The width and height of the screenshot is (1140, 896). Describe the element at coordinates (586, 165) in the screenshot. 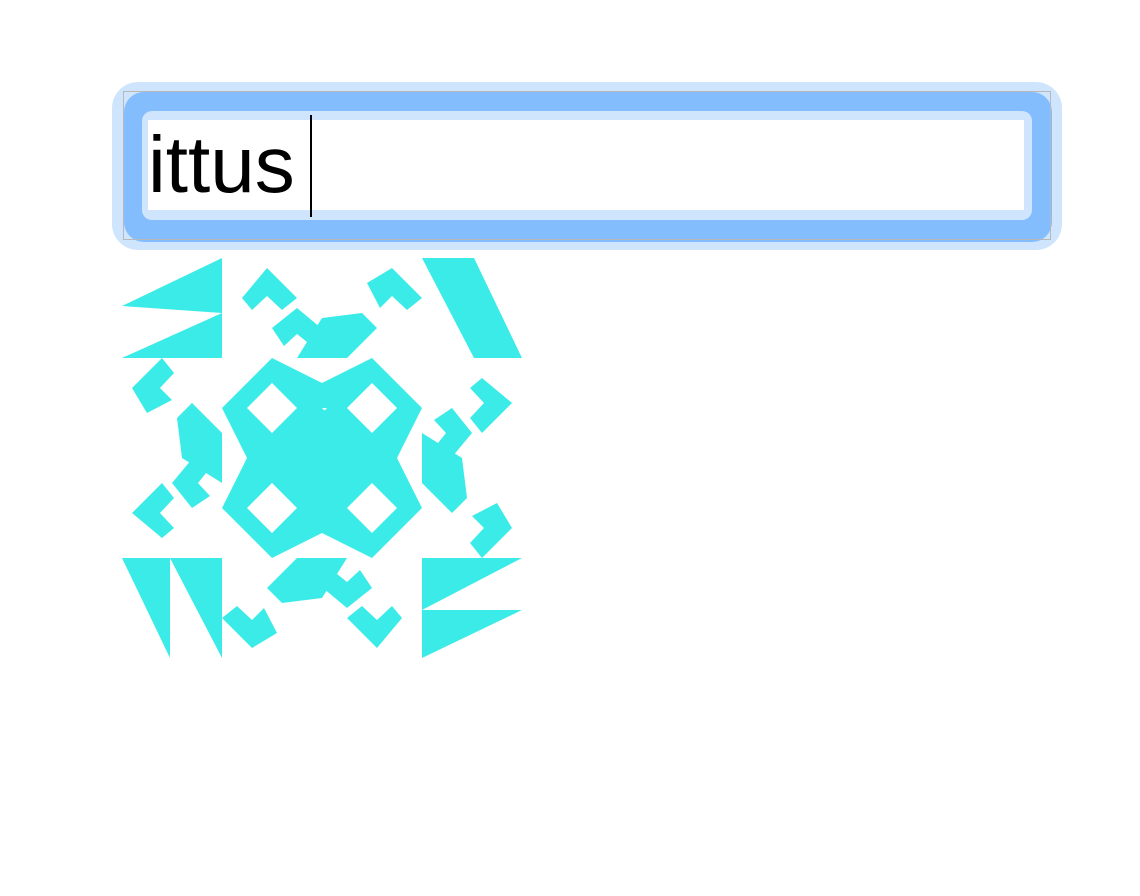

I see `text-input` at that location.